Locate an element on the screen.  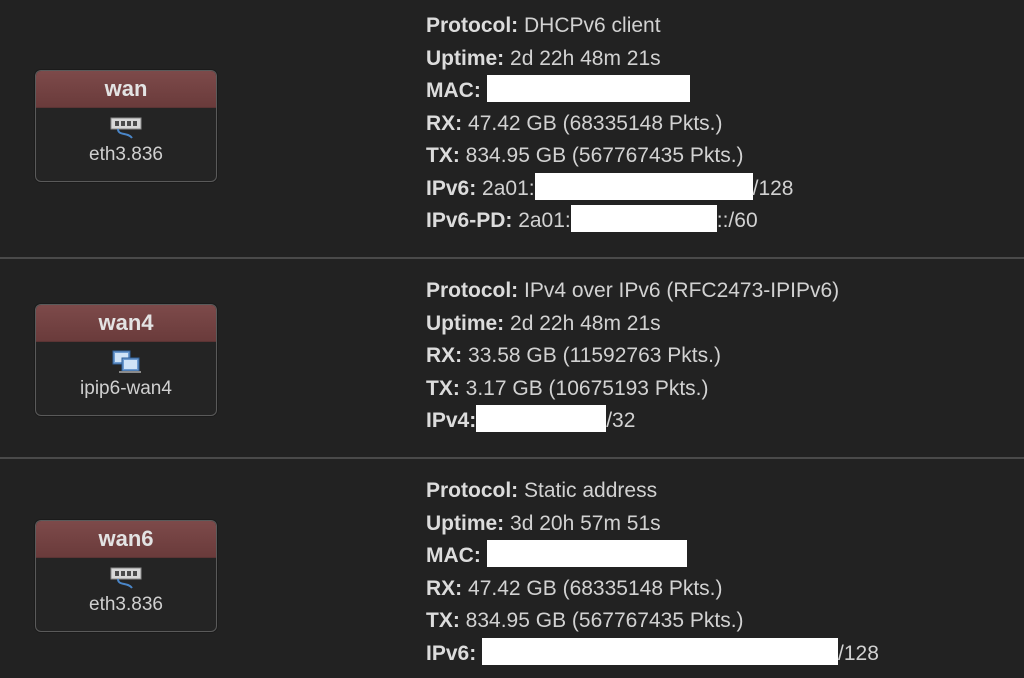
info-ipv4: IPv4:/32 is located at coordinates (632, 421).